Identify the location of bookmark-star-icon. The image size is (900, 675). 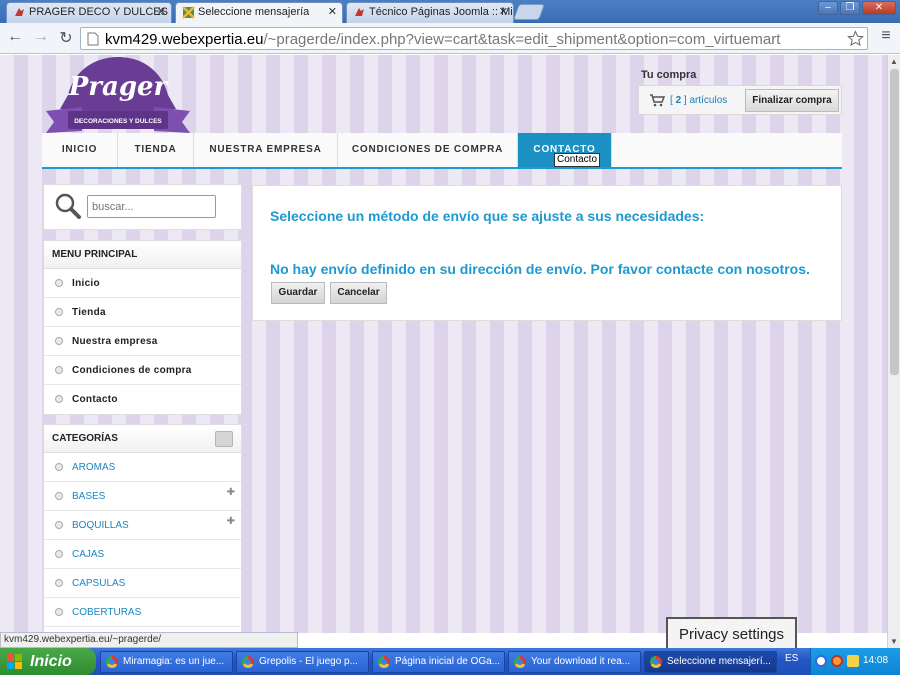
(855, 38).